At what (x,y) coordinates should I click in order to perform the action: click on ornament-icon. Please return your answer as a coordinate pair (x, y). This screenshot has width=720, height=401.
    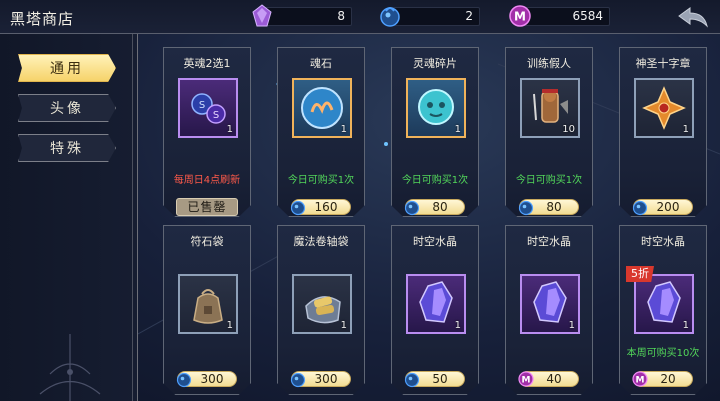
    Looking at the image, I should click on (70, 367).